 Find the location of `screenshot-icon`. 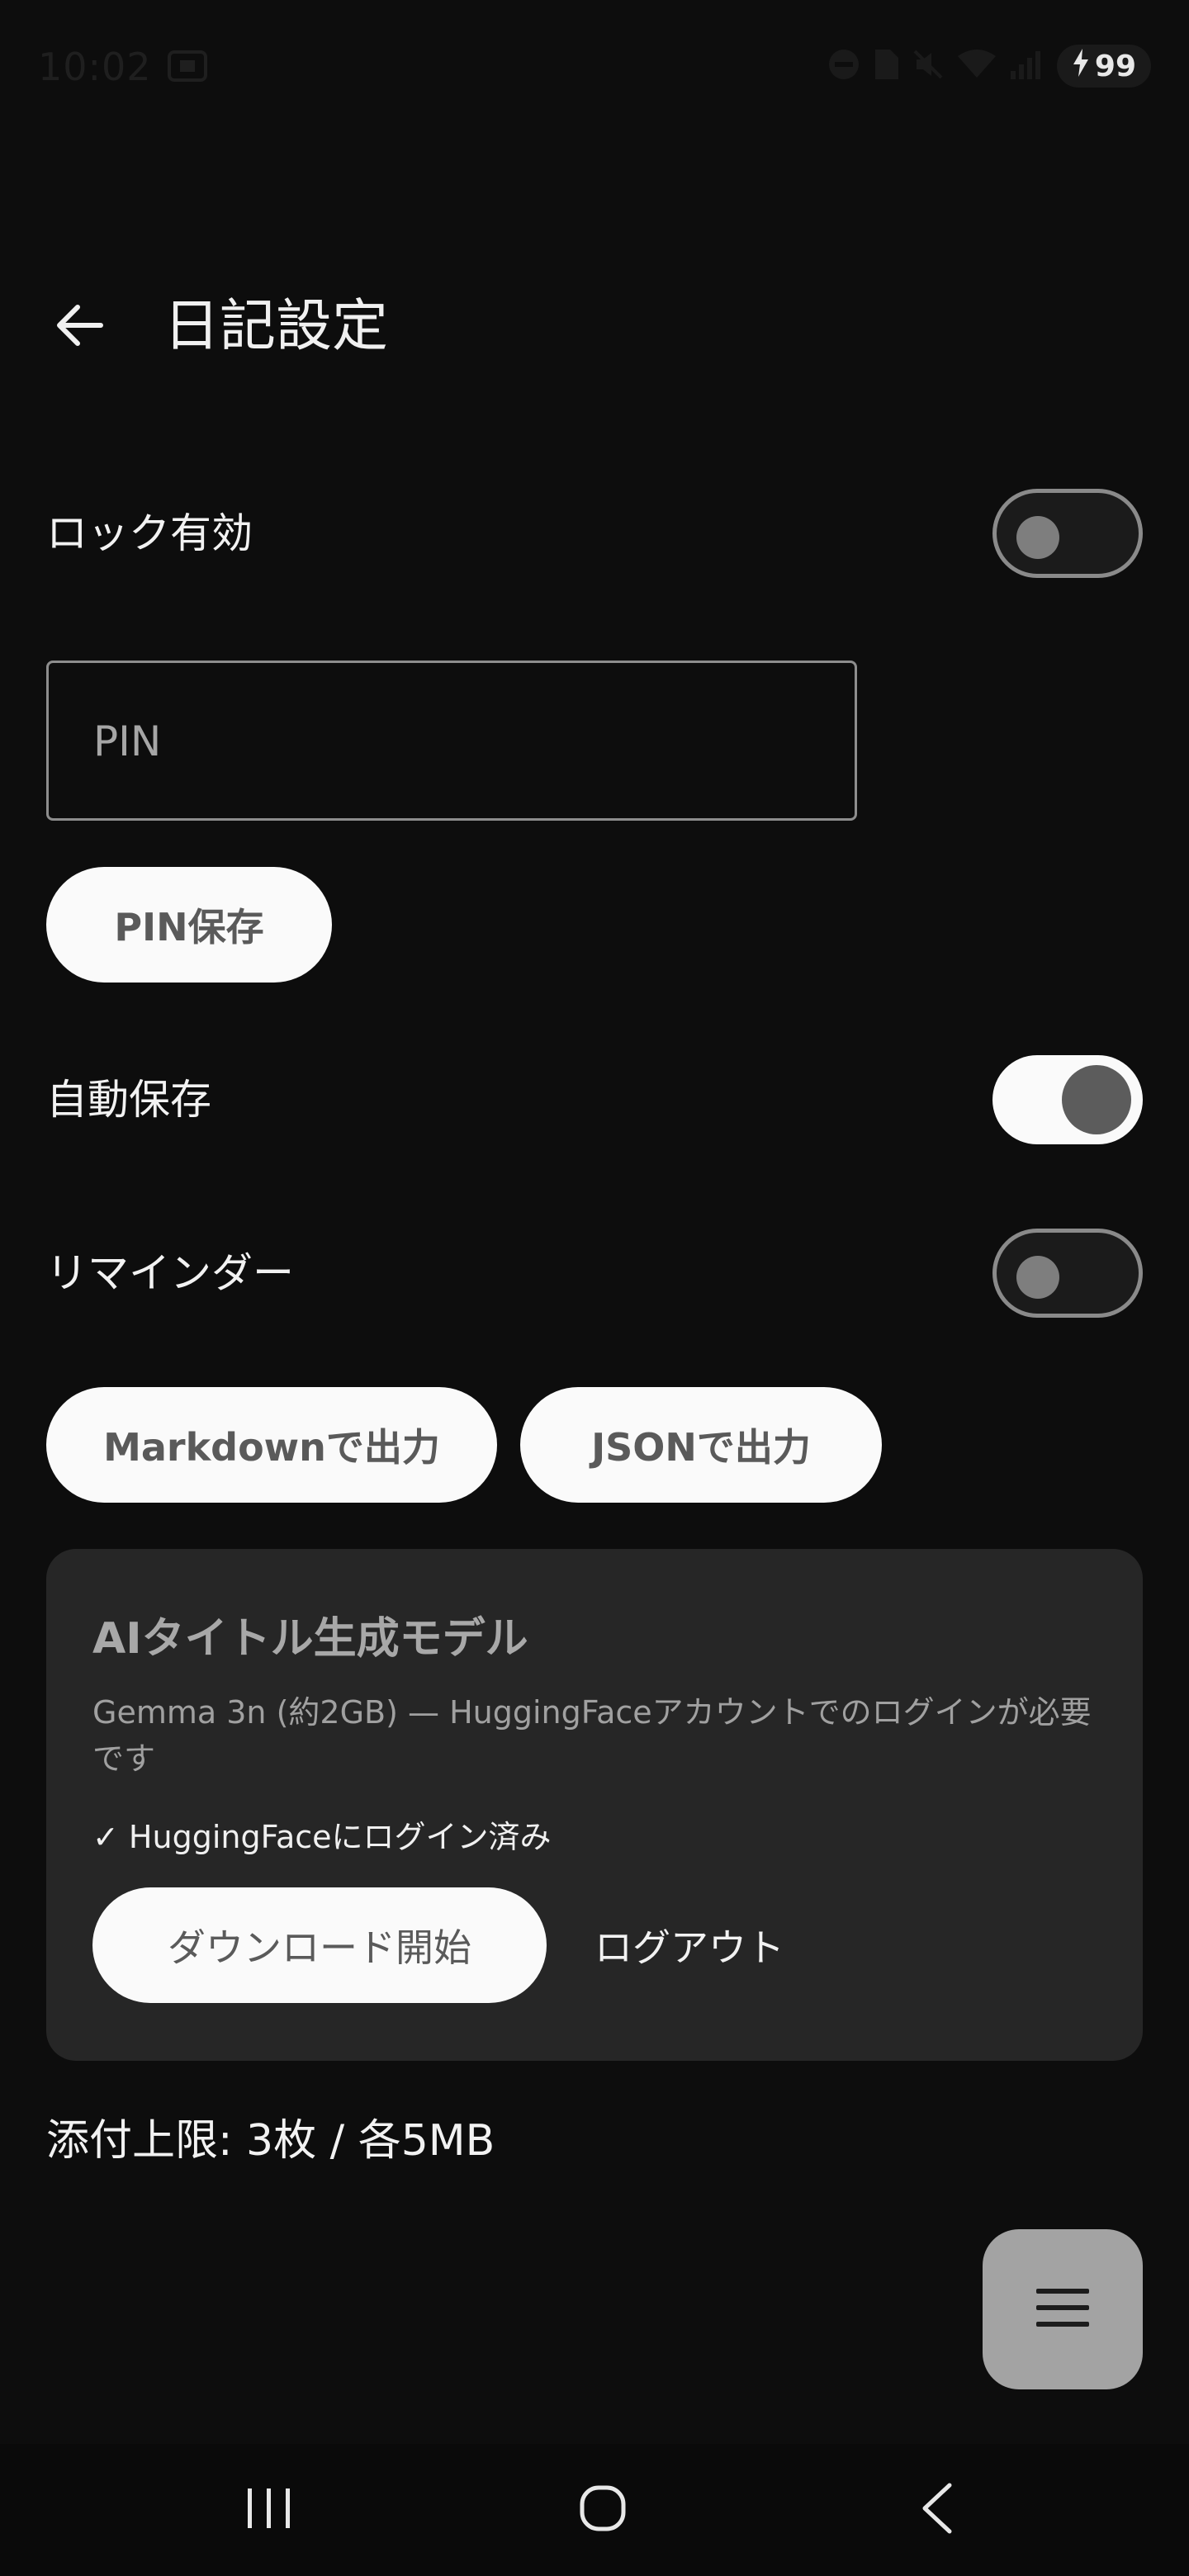

screenshot-icon is located at coordinates (187, 66).